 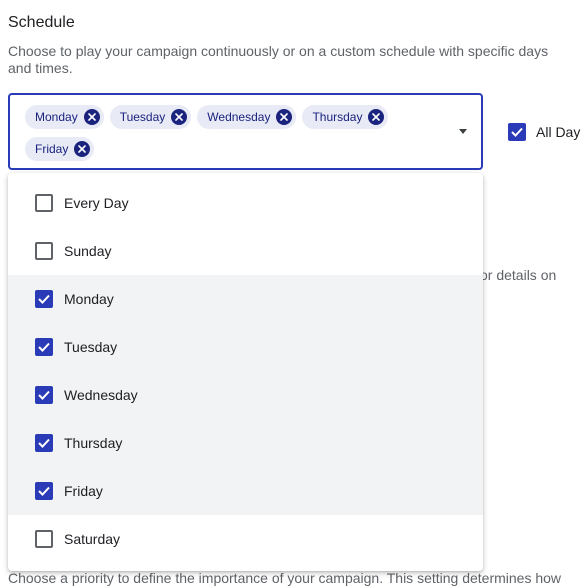 I want to click on menu-item-label: Monday, so click(x=89, y=299).